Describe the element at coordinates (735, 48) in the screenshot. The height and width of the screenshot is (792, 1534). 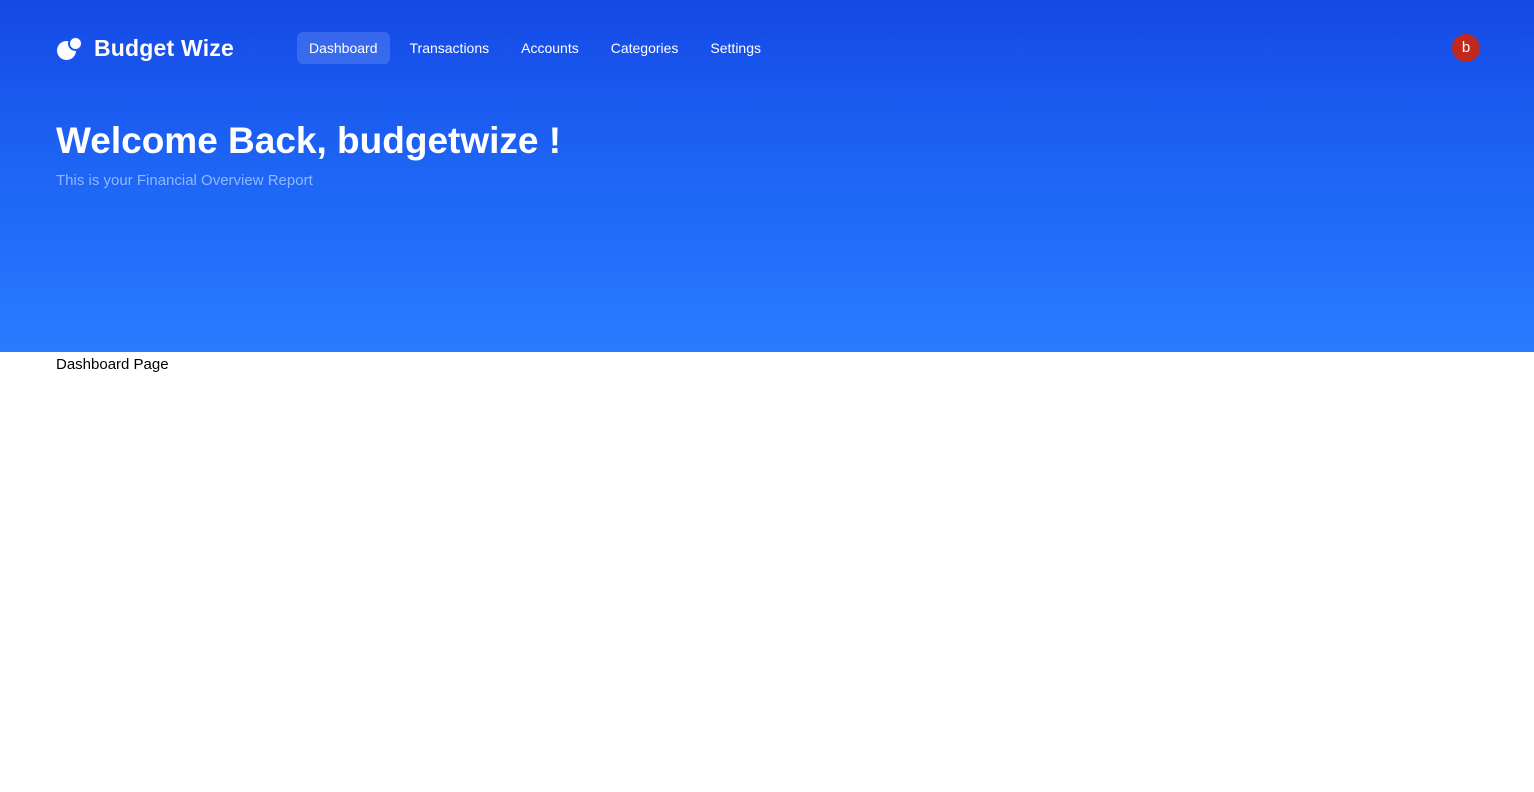
I see `nav-item-settings: Settings` at that location.